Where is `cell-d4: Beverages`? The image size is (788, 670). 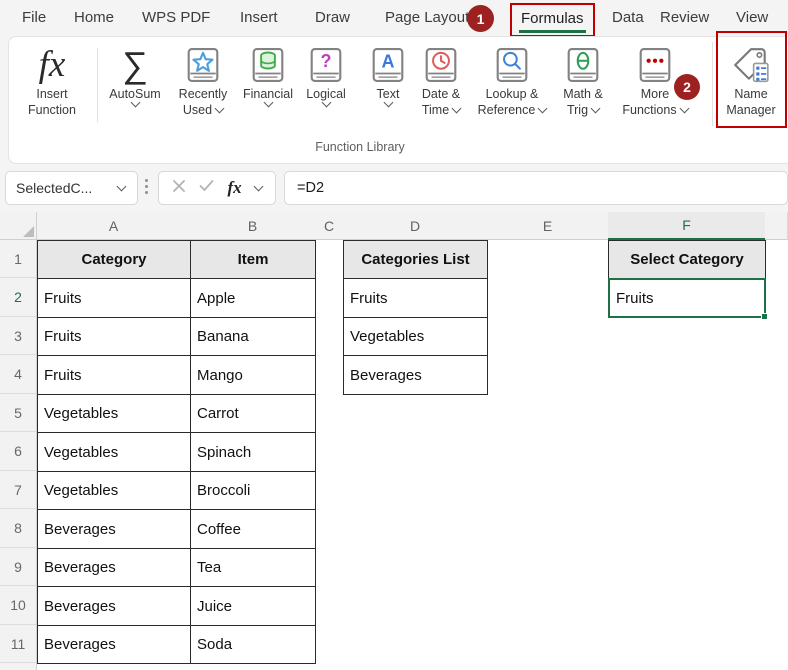 cell-d4: Beverages is located at coordinates (415, 375).